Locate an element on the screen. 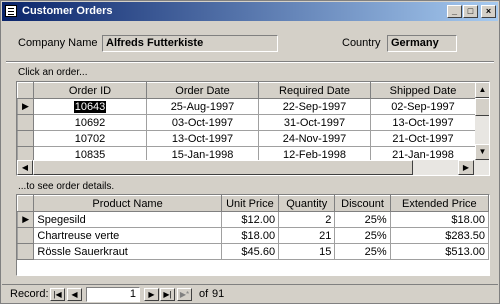 The height and width of the screenshot is (304, 500). extended-price-cell: $18.00 is located at coordinates (439, 219).